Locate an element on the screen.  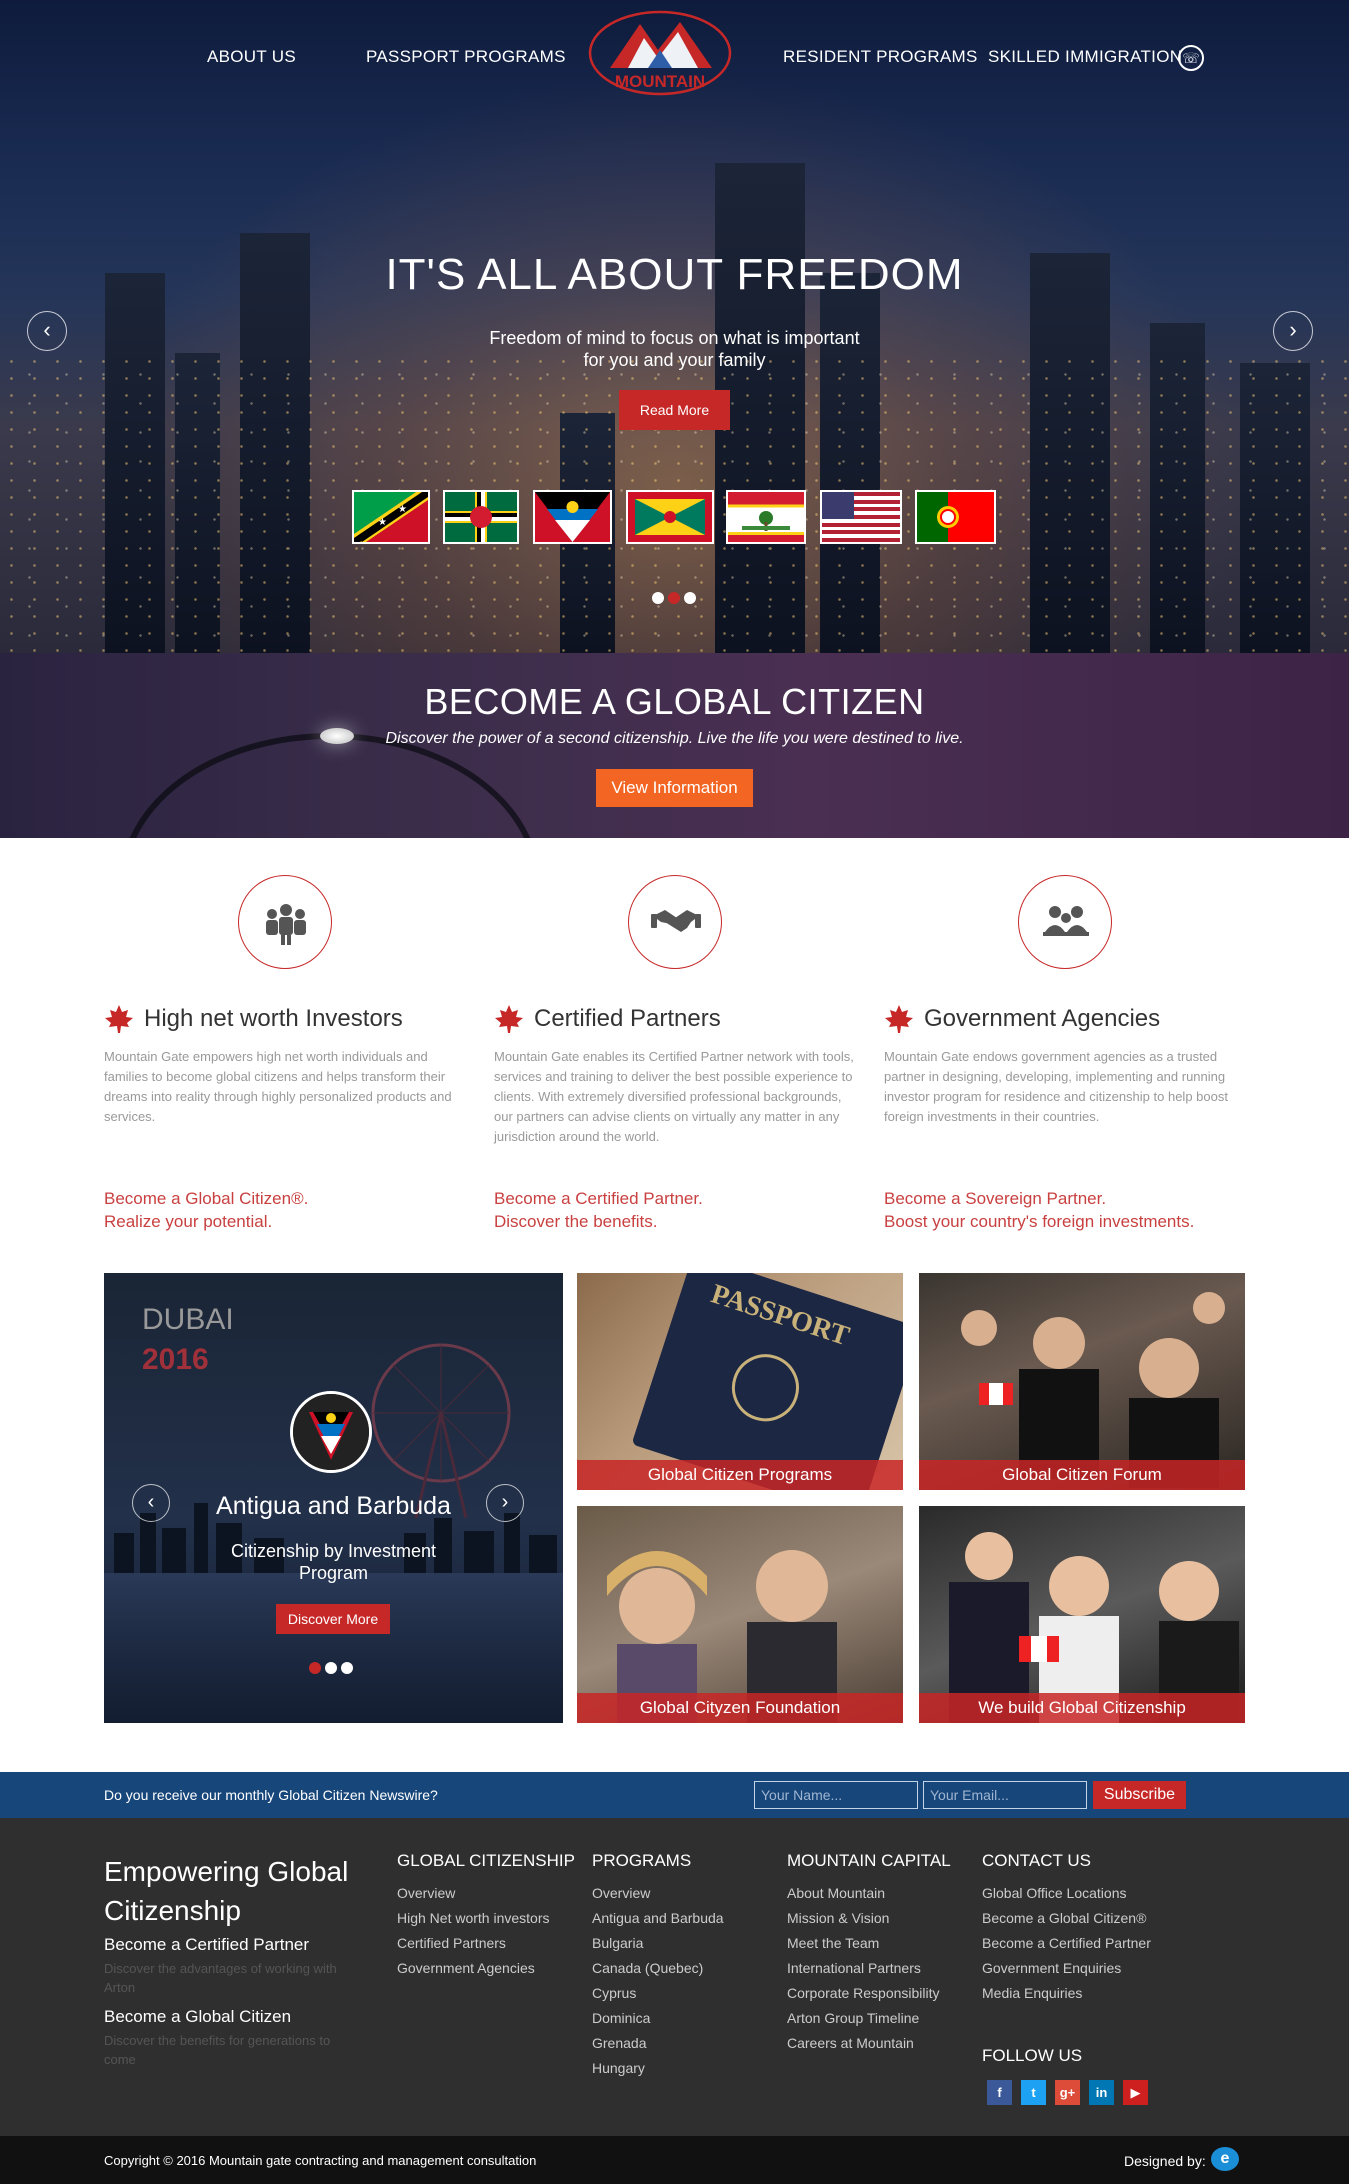
footer-link: High Net worth investors is located at coordinates (486, 1918).